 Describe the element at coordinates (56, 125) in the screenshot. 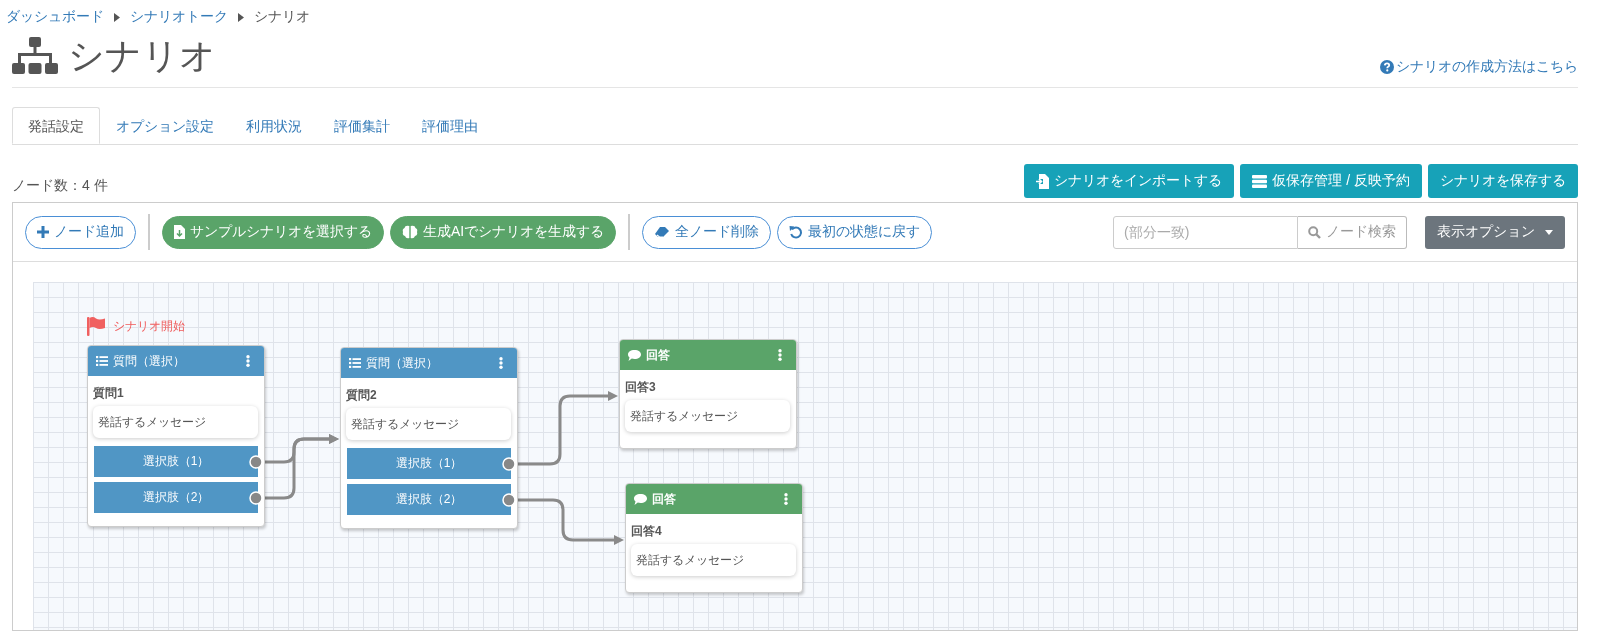

I see `tab: 発話設定` at that location.